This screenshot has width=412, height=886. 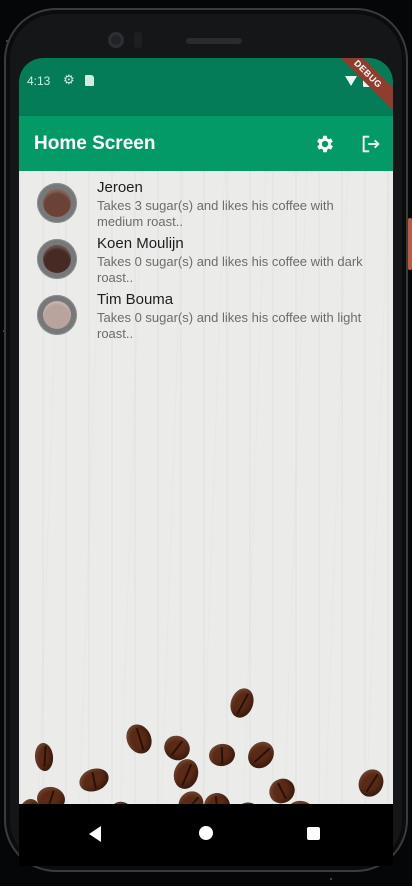 What do you see at coordinates (206, 88) in the screenshot?
I see `status-bar: 4:13 ⚙ DEBUG` at bounding box center [206, 88].